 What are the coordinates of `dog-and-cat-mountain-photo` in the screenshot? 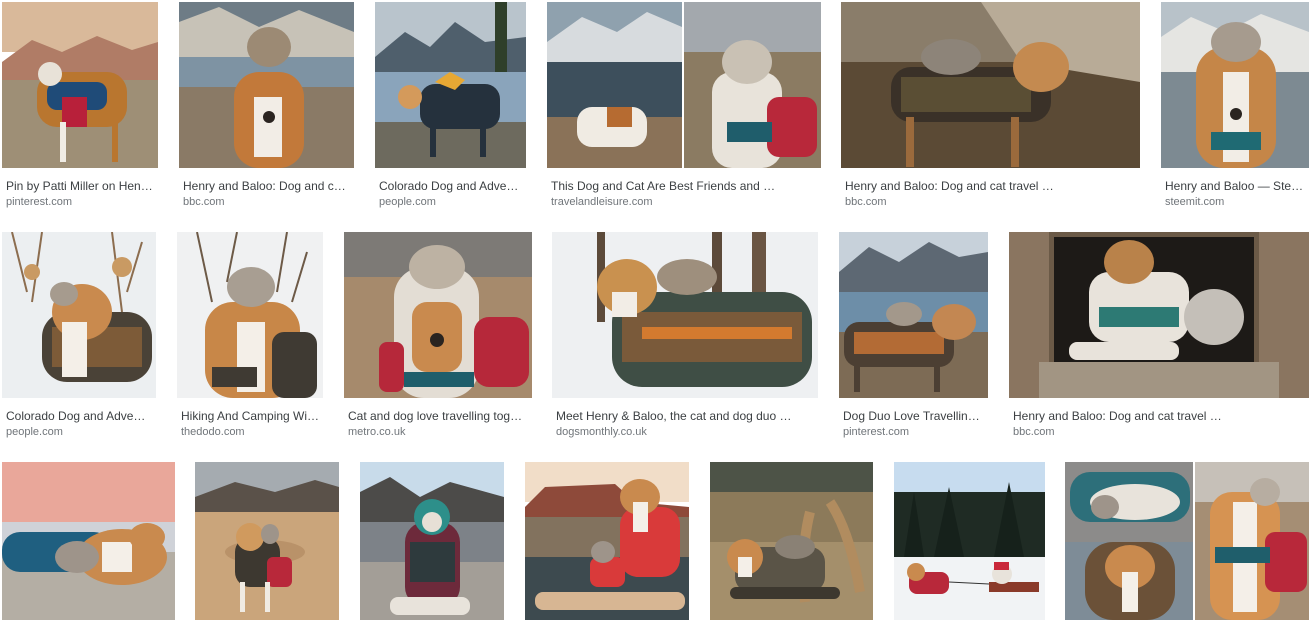 It's located at (80, 85).